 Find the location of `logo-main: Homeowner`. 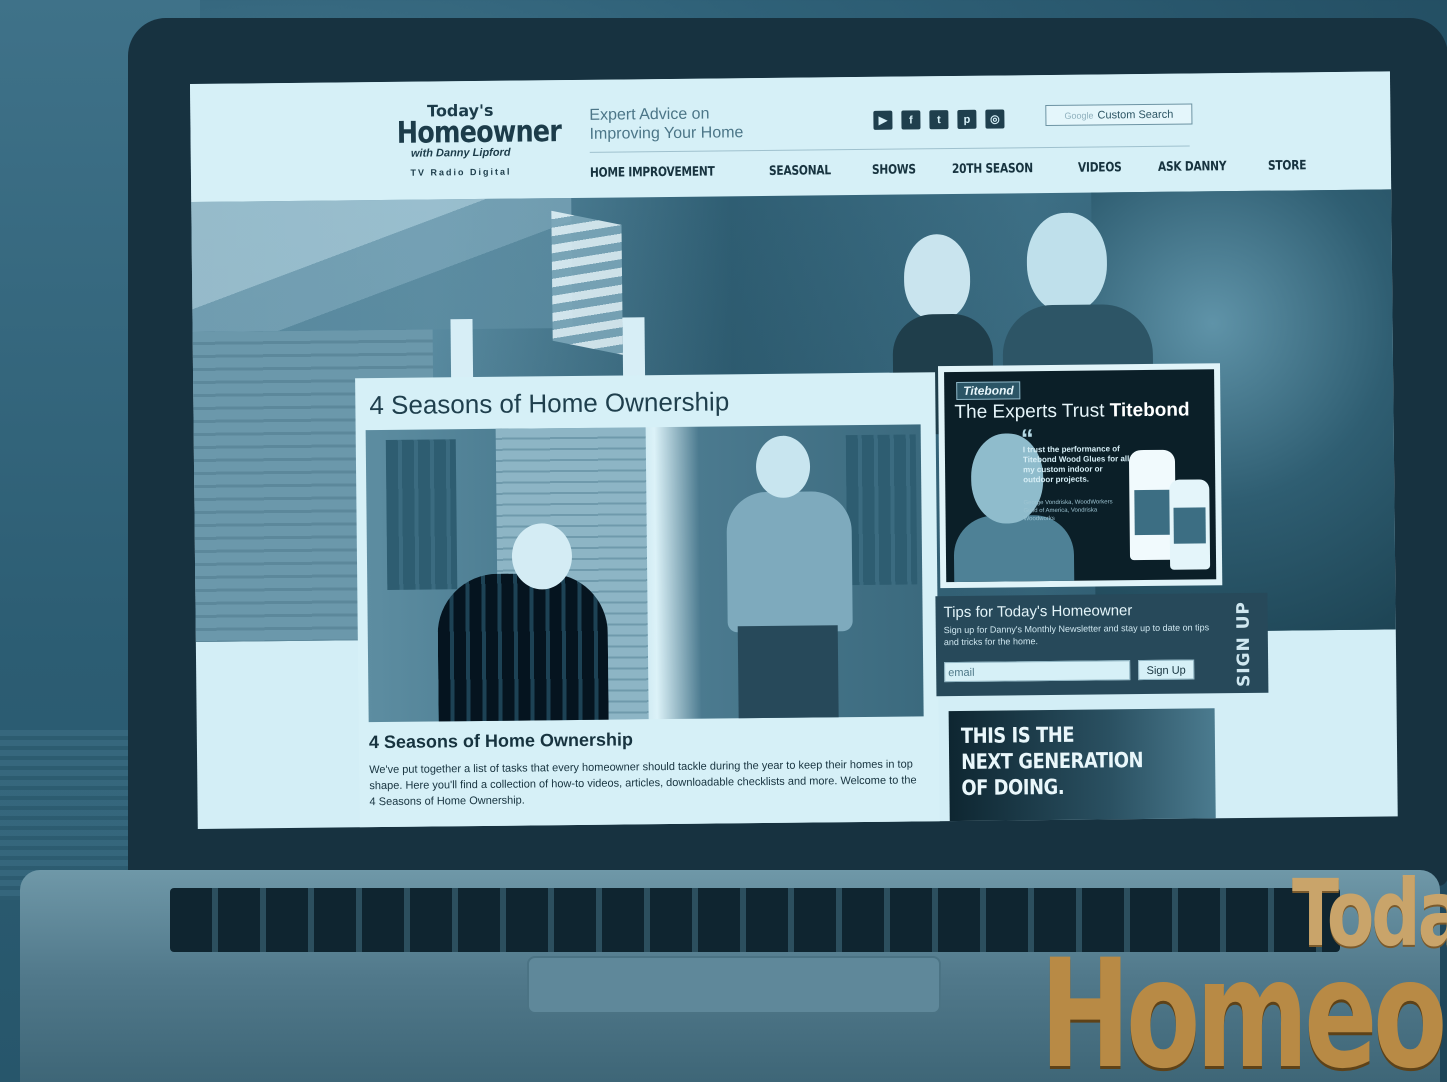

logo-main: Homeowner is located at coordinates (479, 132).